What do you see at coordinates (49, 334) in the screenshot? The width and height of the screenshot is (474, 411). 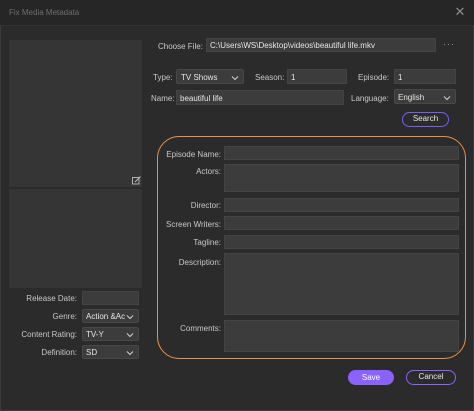 I see `content-rating-label: Content Rating:` at bounding box center [49, 334].